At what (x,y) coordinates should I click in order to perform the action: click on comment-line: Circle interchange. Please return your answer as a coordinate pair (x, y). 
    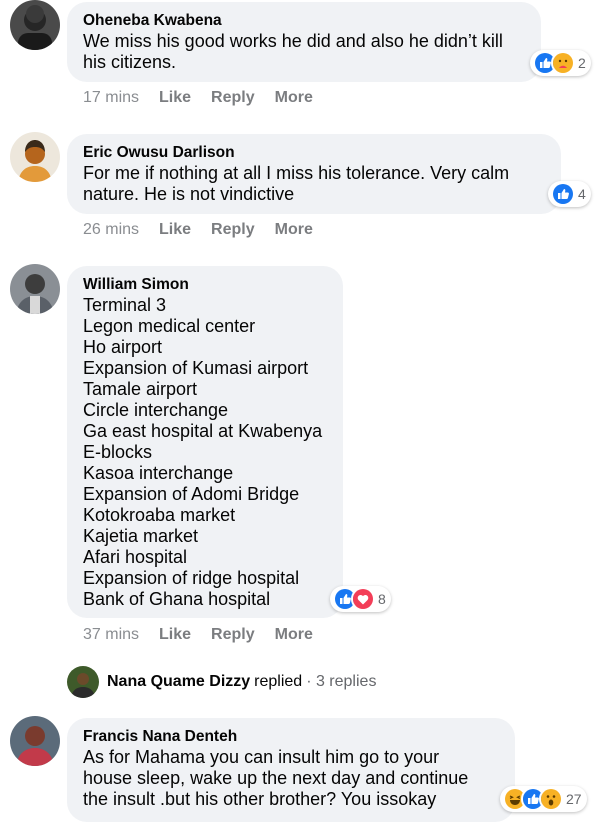
    Looking at the image, I should click on (156, 410).